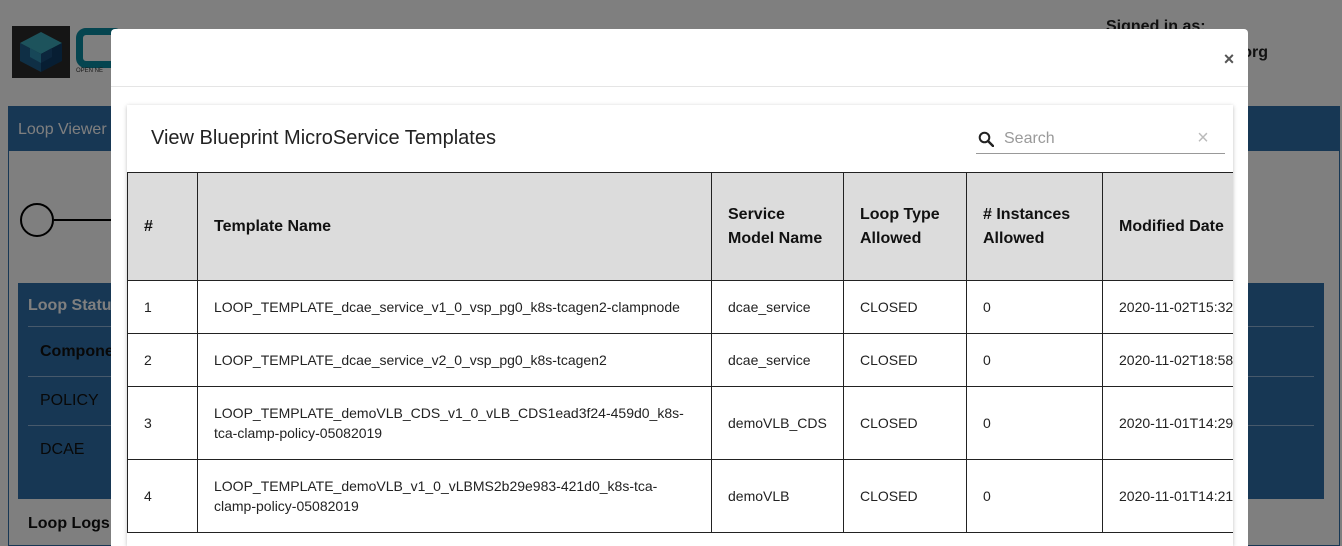 This screenshot has height=546, width=1342. Describe the element at coordinates (162, 496) in the screenshot. I see `cell-number: 4` at that location.